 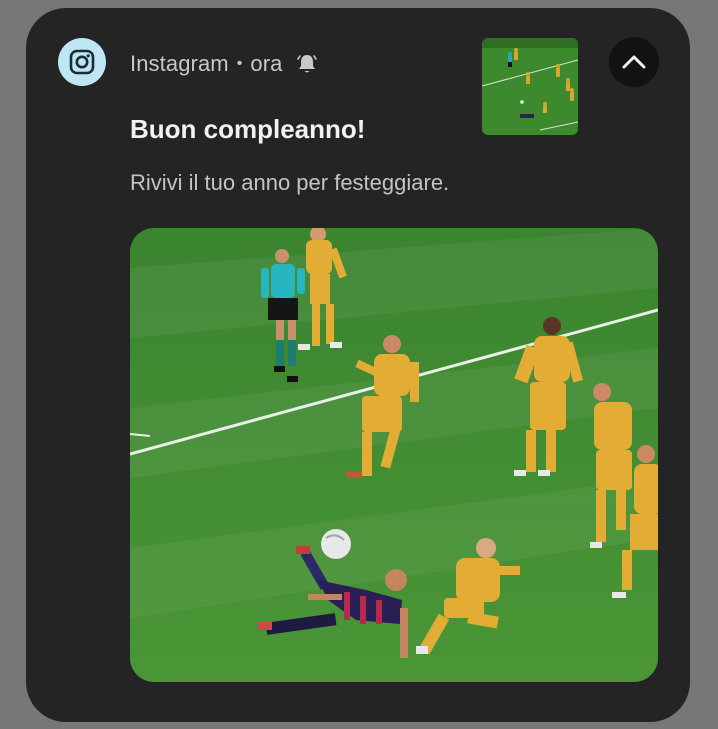 I want to click on collapse-button, so click(x=634, y=62).